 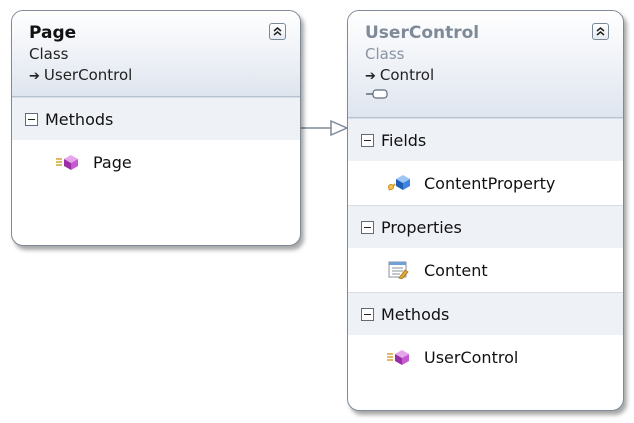 I want to click on member-row: ContentProperty, so click(x=485, y=183).